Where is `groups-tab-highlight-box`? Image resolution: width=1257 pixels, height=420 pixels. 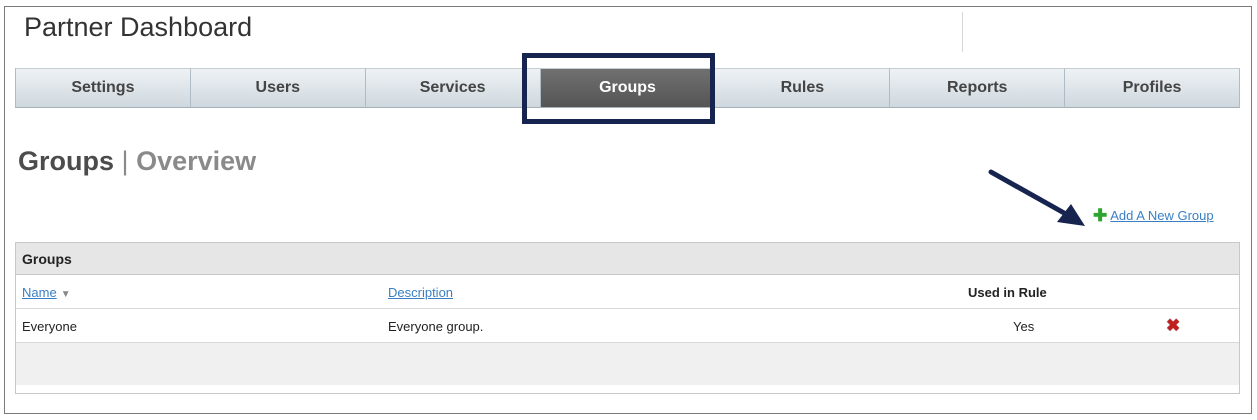
groups-tab-highlight-box is located at coordinates (618, 88).